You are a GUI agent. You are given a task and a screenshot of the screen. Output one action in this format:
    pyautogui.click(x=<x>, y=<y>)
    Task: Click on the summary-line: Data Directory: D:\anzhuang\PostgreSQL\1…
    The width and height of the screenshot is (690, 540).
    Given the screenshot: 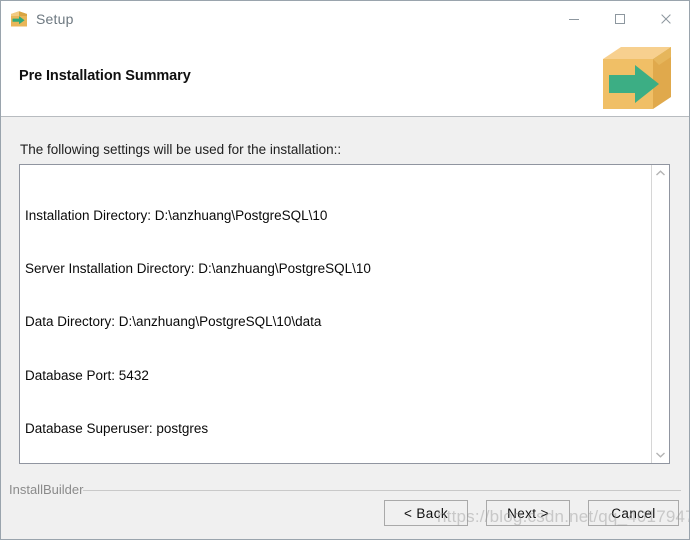 What is the action you would take?
    pyautogui.click(x=173, y=322)
    